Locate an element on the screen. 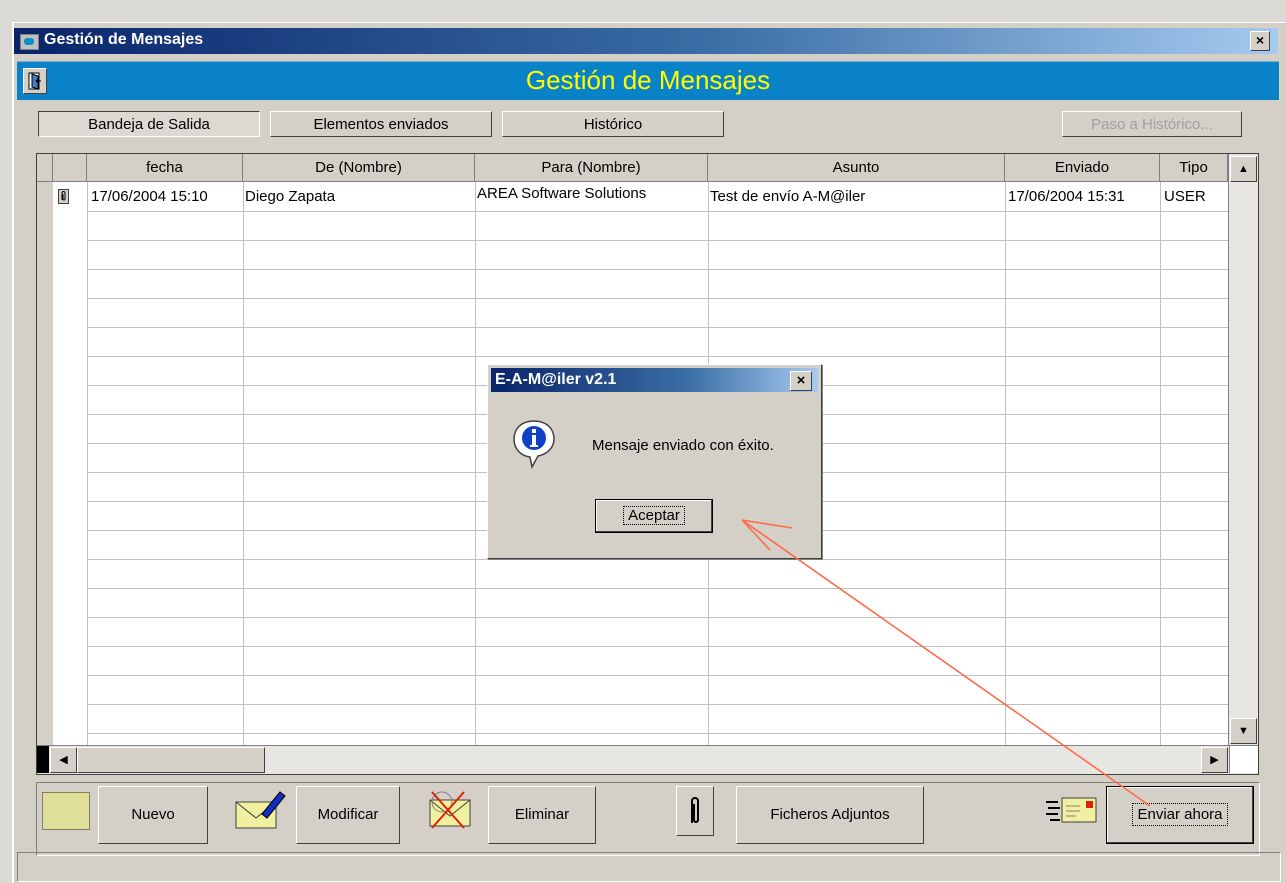  cell-asunto: Test de envío A-M@iler is located at coordinates (787, 196).